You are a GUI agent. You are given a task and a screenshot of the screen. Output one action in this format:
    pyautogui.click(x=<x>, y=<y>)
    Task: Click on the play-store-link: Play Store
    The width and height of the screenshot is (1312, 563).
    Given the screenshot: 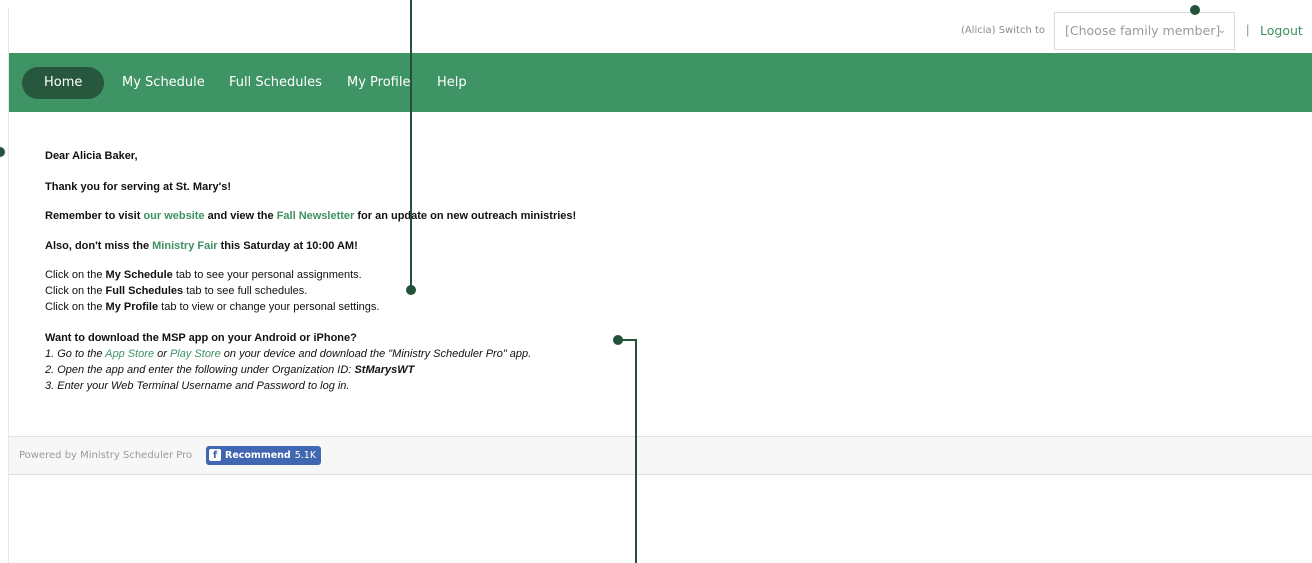 What is the action you would take?
    pyautogui.click(x=195, y=354)
    